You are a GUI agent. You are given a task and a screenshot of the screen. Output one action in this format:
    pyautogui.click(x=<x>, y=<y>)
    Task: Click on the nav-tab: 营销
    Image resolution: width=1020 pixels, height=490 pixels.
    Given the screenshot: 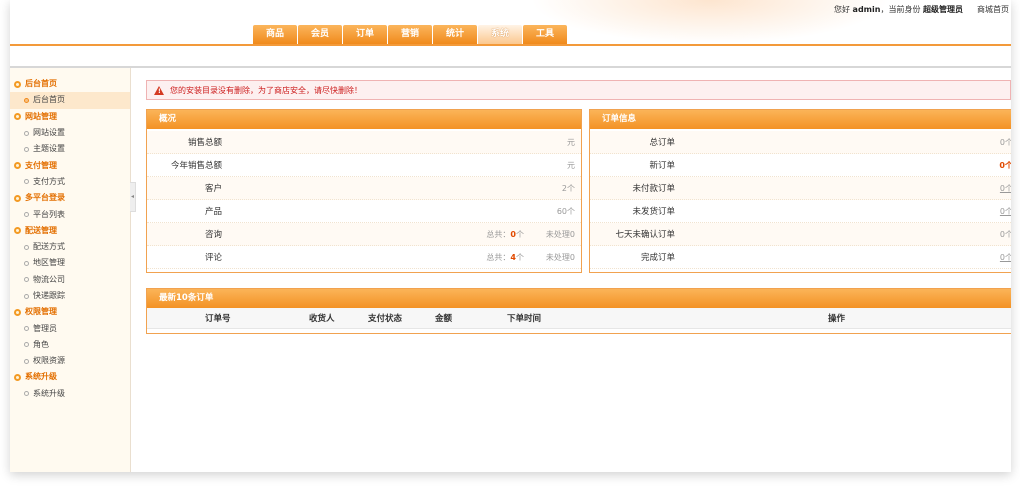 What is the action you would take?
    pyautogui.click(x=410, y=34)
    